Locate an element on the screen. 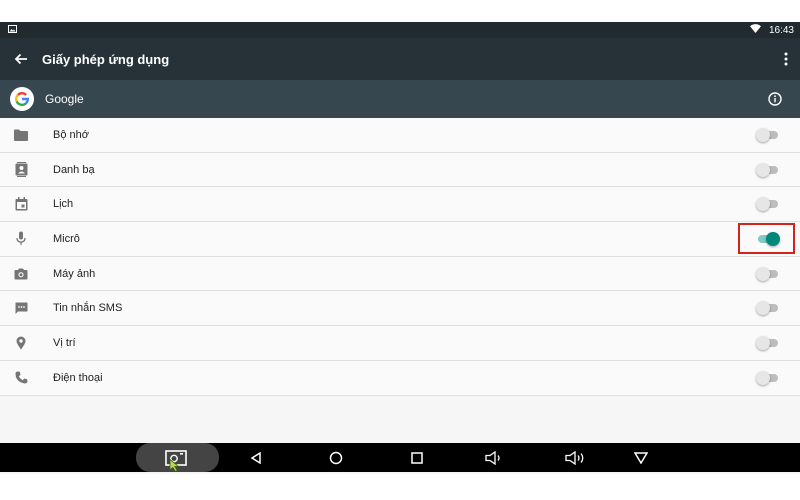 The height and width of the screenshot is (500, 800). permission-row-contacts: Danh bạ is located at coordinates (400, 170).